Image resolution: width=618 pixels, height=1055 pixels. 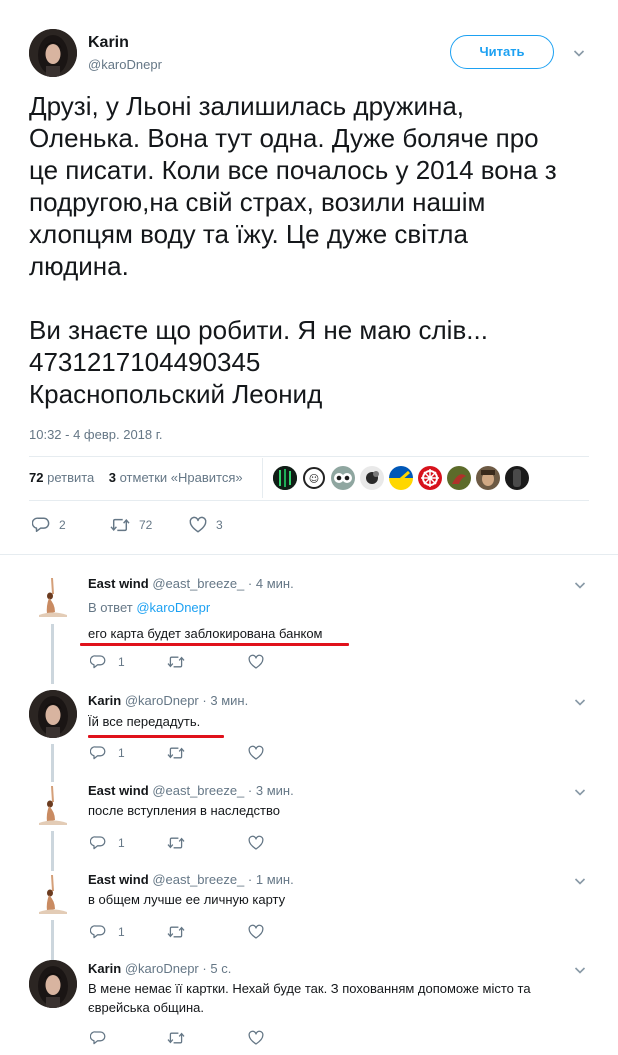 I want to click on reply-action, so click(x=98, y=1038).